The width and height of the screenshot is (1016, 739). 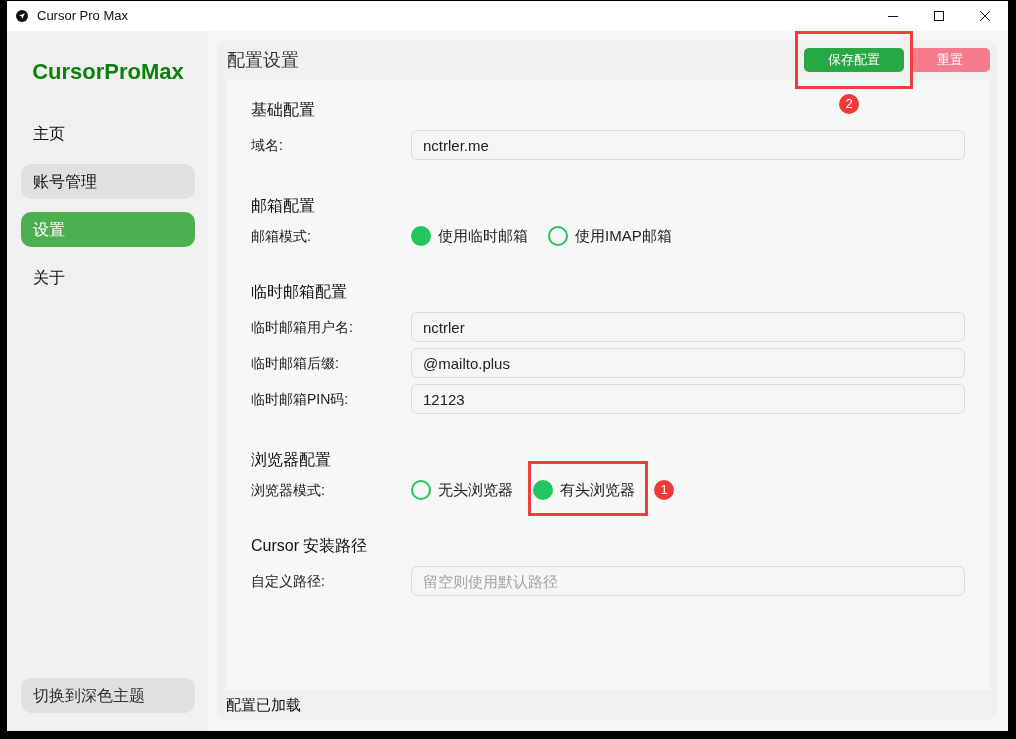 What do you see at coordinates (283, 110) in the screenshot?
I see `section-heading: 基础配置` at bounding box center [283, 110].